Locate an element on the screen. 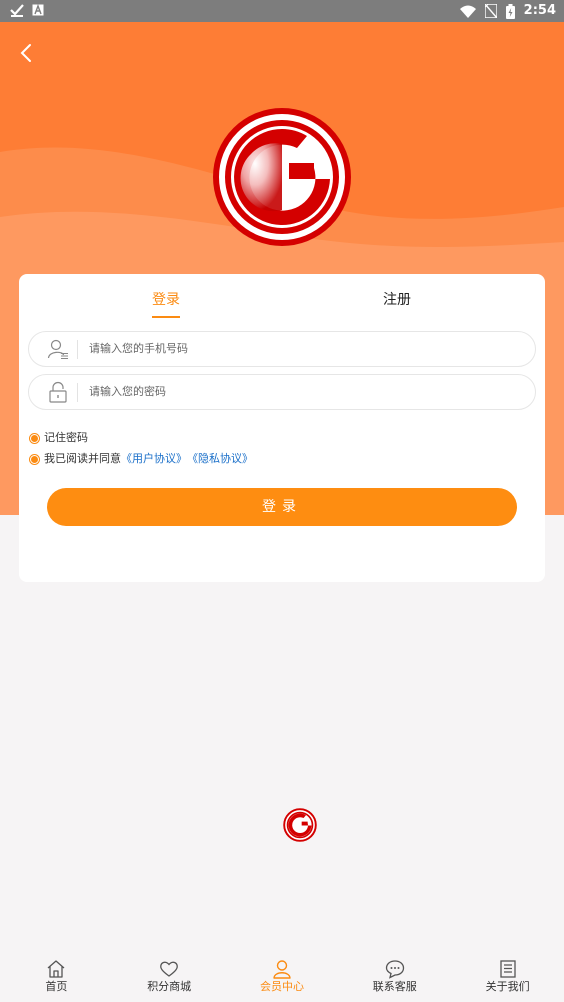 The width and height of the screenshot is (564, 1002). bottom-tab-bar: 首页 积分商城 会员中心 联系客服 关于我们 is located at coordinates (282, 977).